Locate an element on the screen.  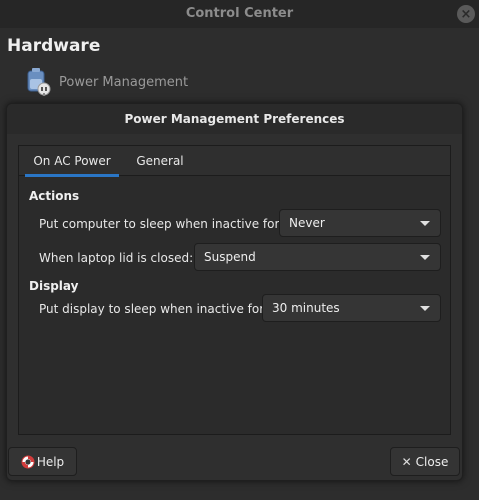
display-sleep-value: 30 minutes is located at coordinates (306, 308).